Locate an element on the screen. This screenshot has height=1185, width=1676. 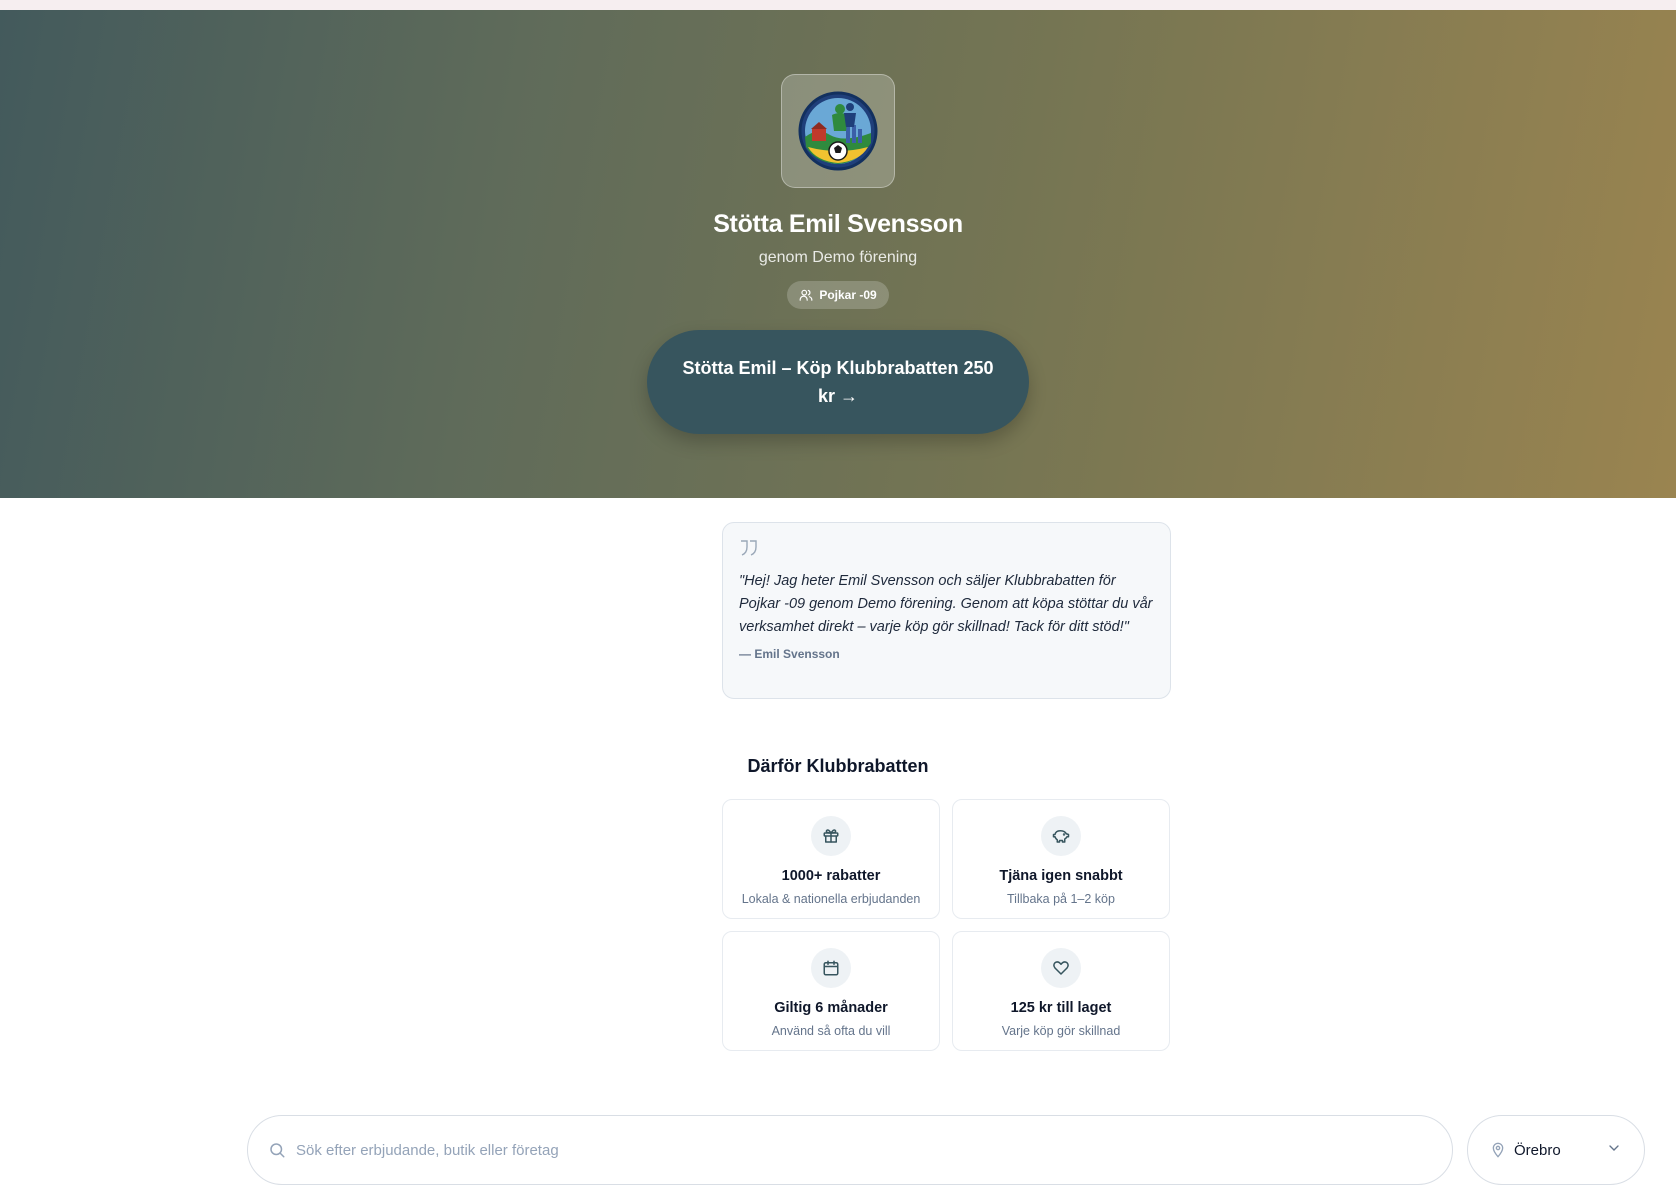
piggy-bank-icon is located at coordinates (1061, 836).